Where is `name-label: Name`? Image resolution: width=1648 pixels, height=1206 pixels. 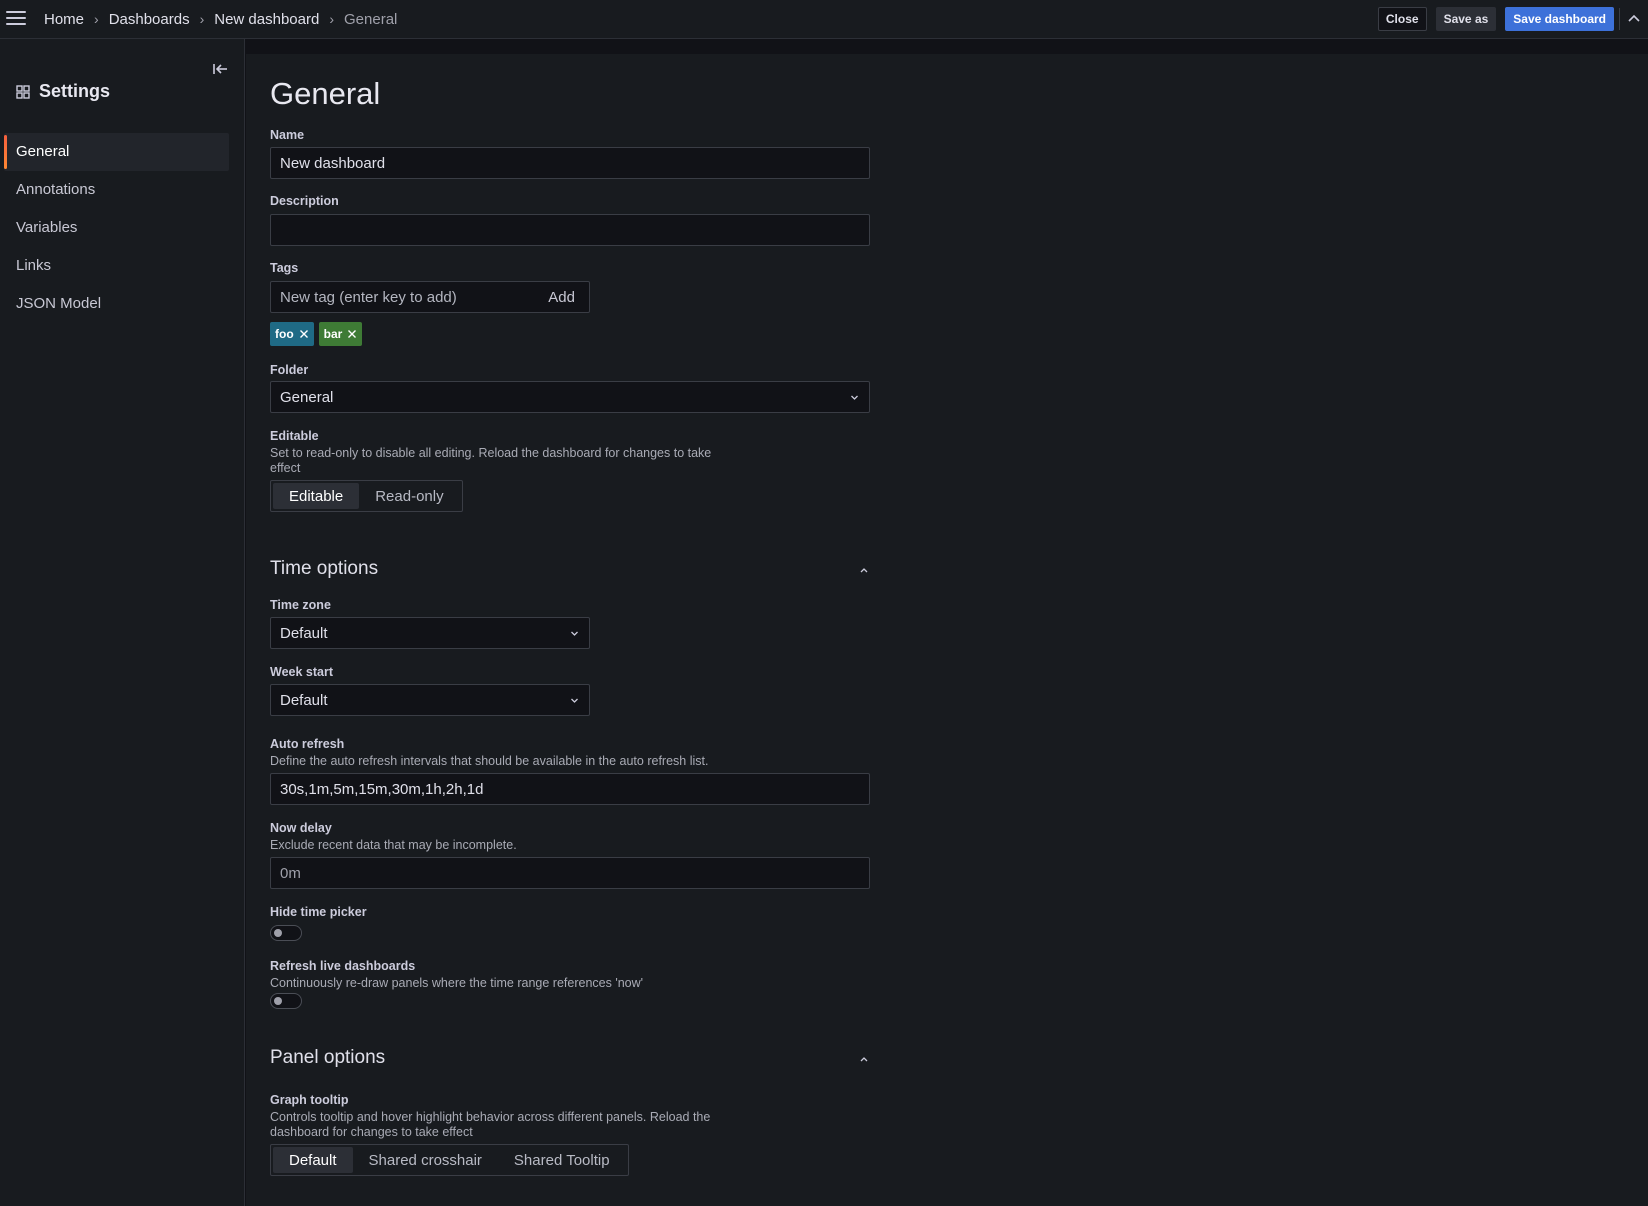 name-label: Name is located at coordinates (287, 135).